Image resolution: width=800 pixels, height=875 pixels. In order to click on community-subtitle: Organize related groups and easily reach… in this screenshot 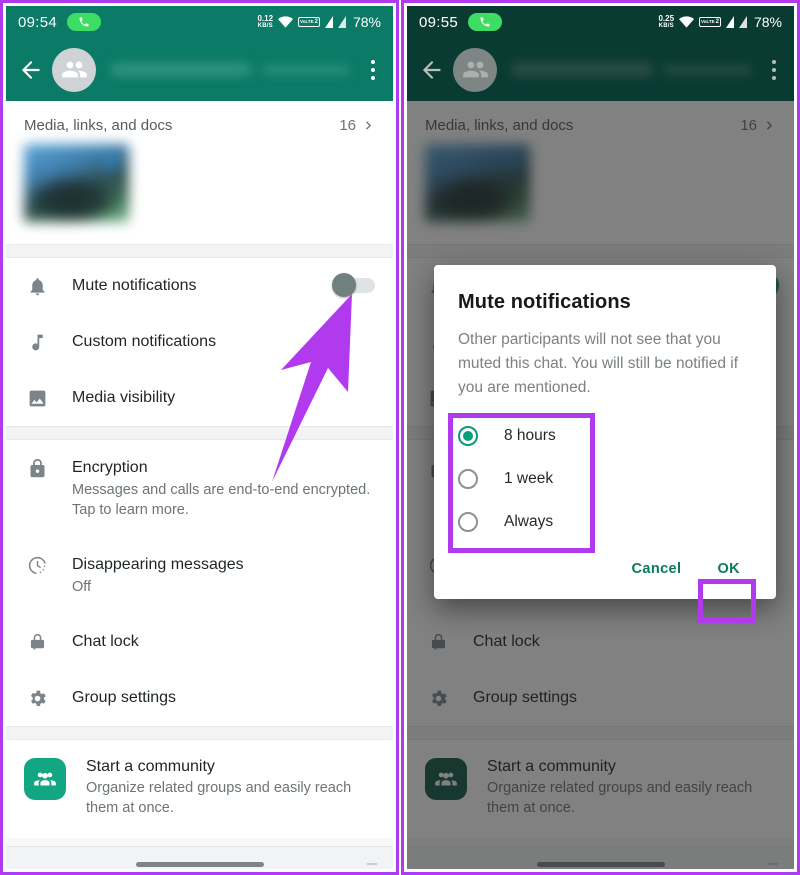, I will do `click(219, 798)`.